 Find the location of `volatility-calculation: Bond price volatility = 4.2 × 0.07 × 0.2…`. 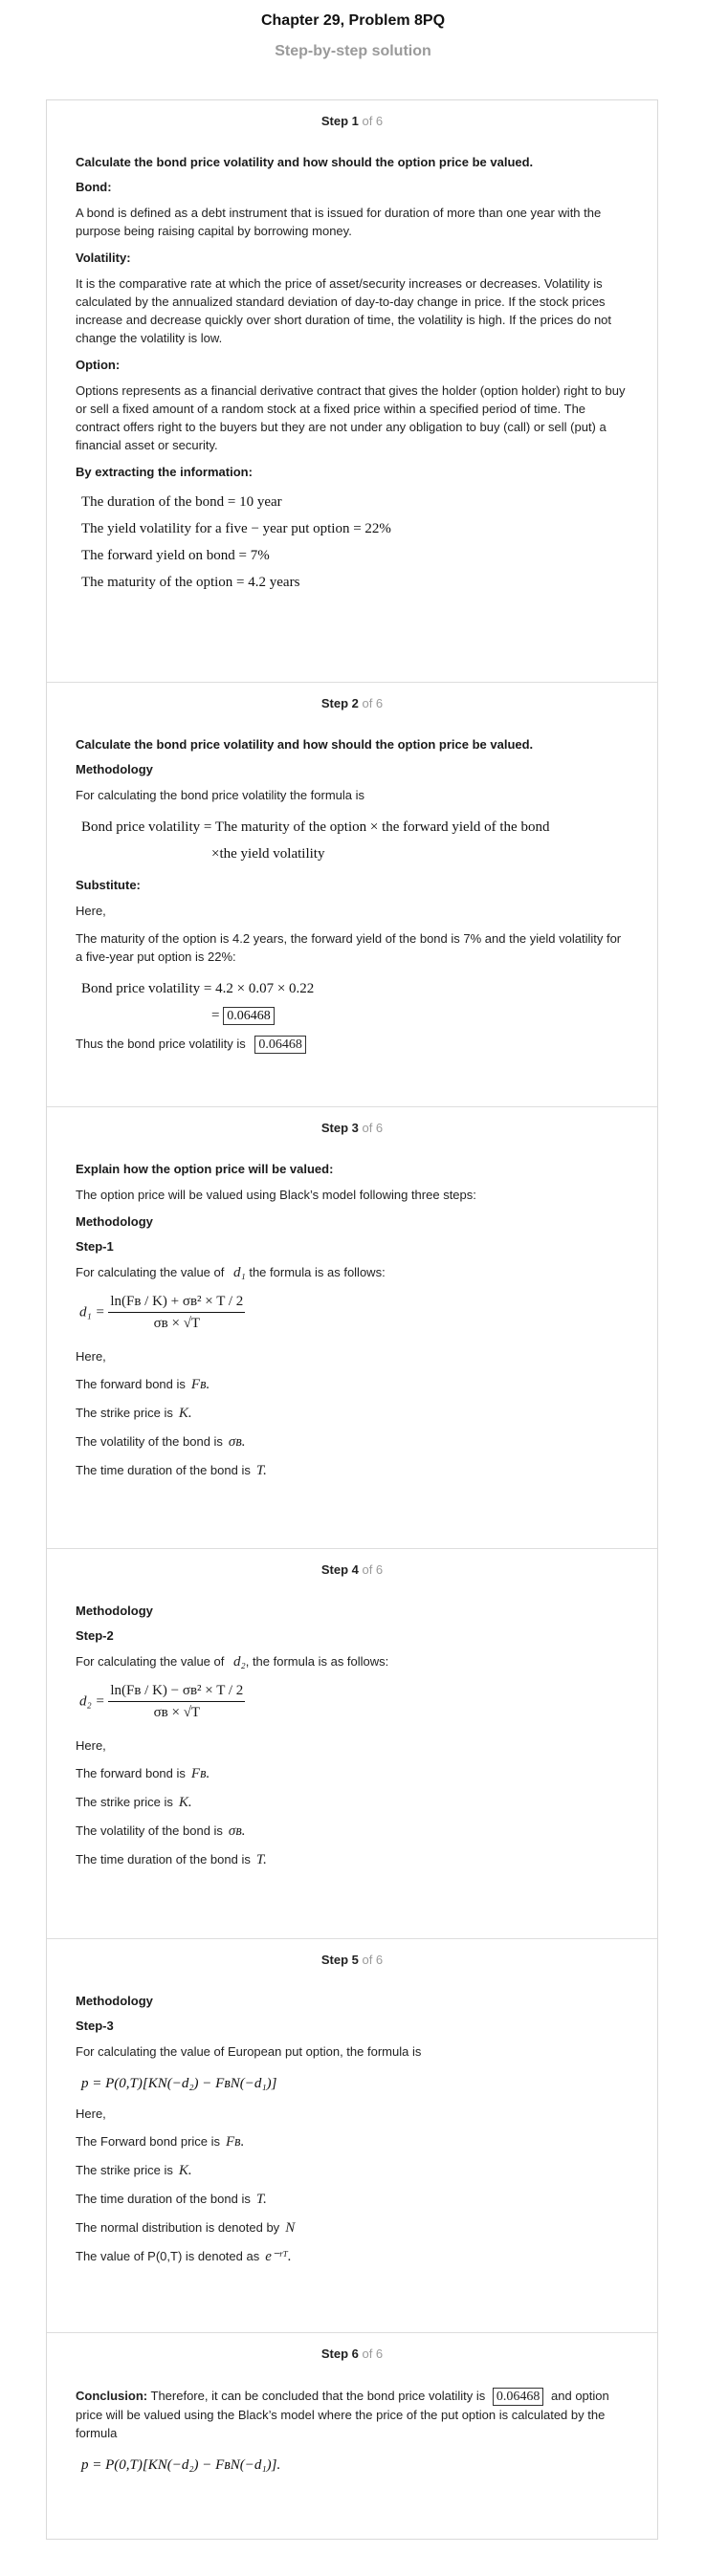

volatility-calculation: Bond price volatility = 4.2 × 0.07 × 0.2… is located at coordinates (198, 1003).